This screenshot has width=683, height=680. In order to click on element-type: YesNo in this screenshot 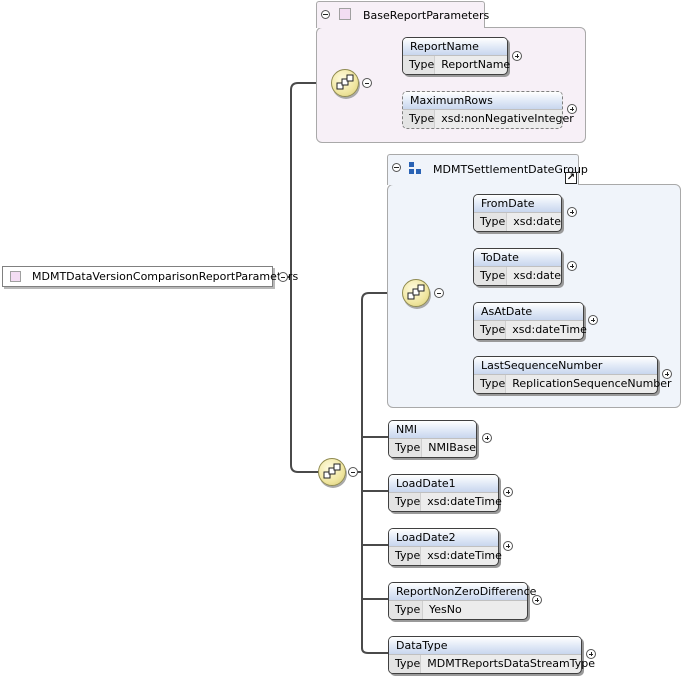, I will do `click(445, 609)`.